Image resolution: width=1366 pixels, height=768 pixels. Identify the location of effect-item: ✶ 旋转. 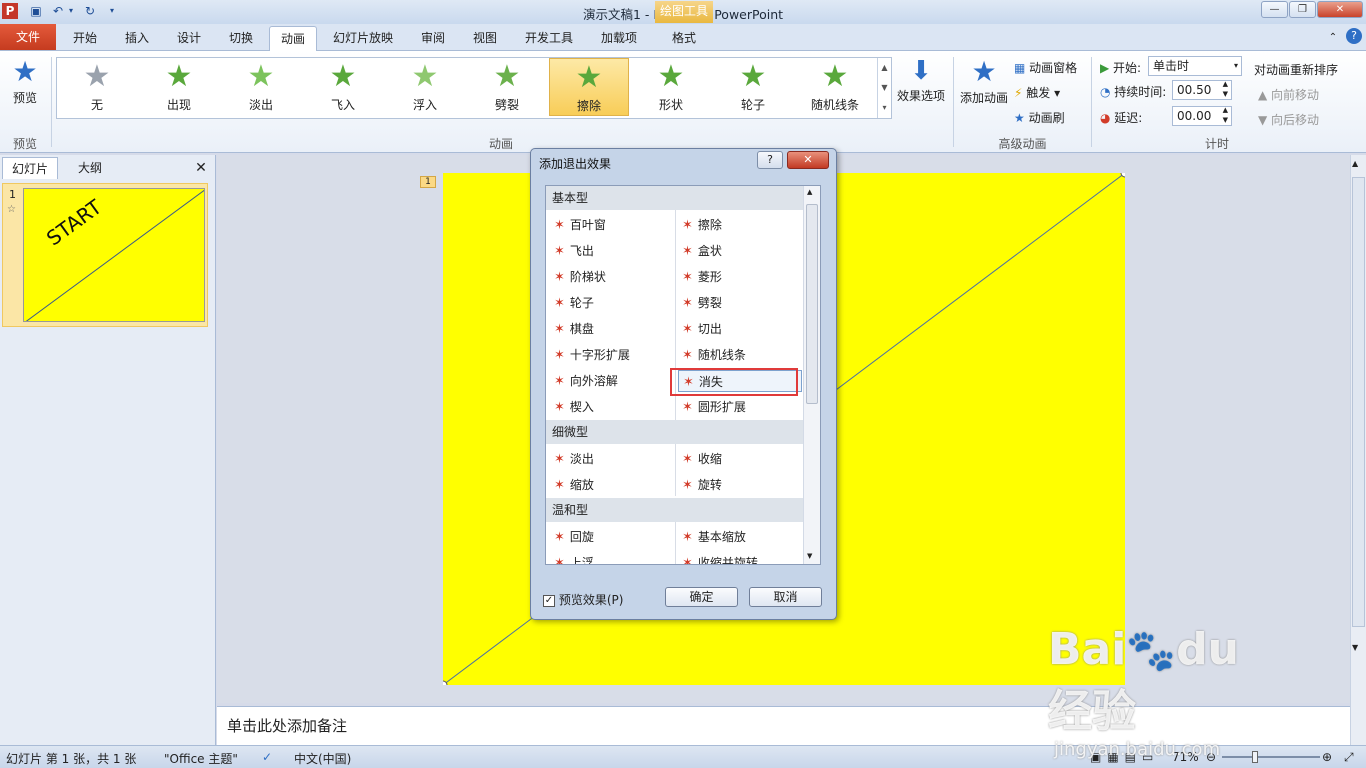
(702, 485).